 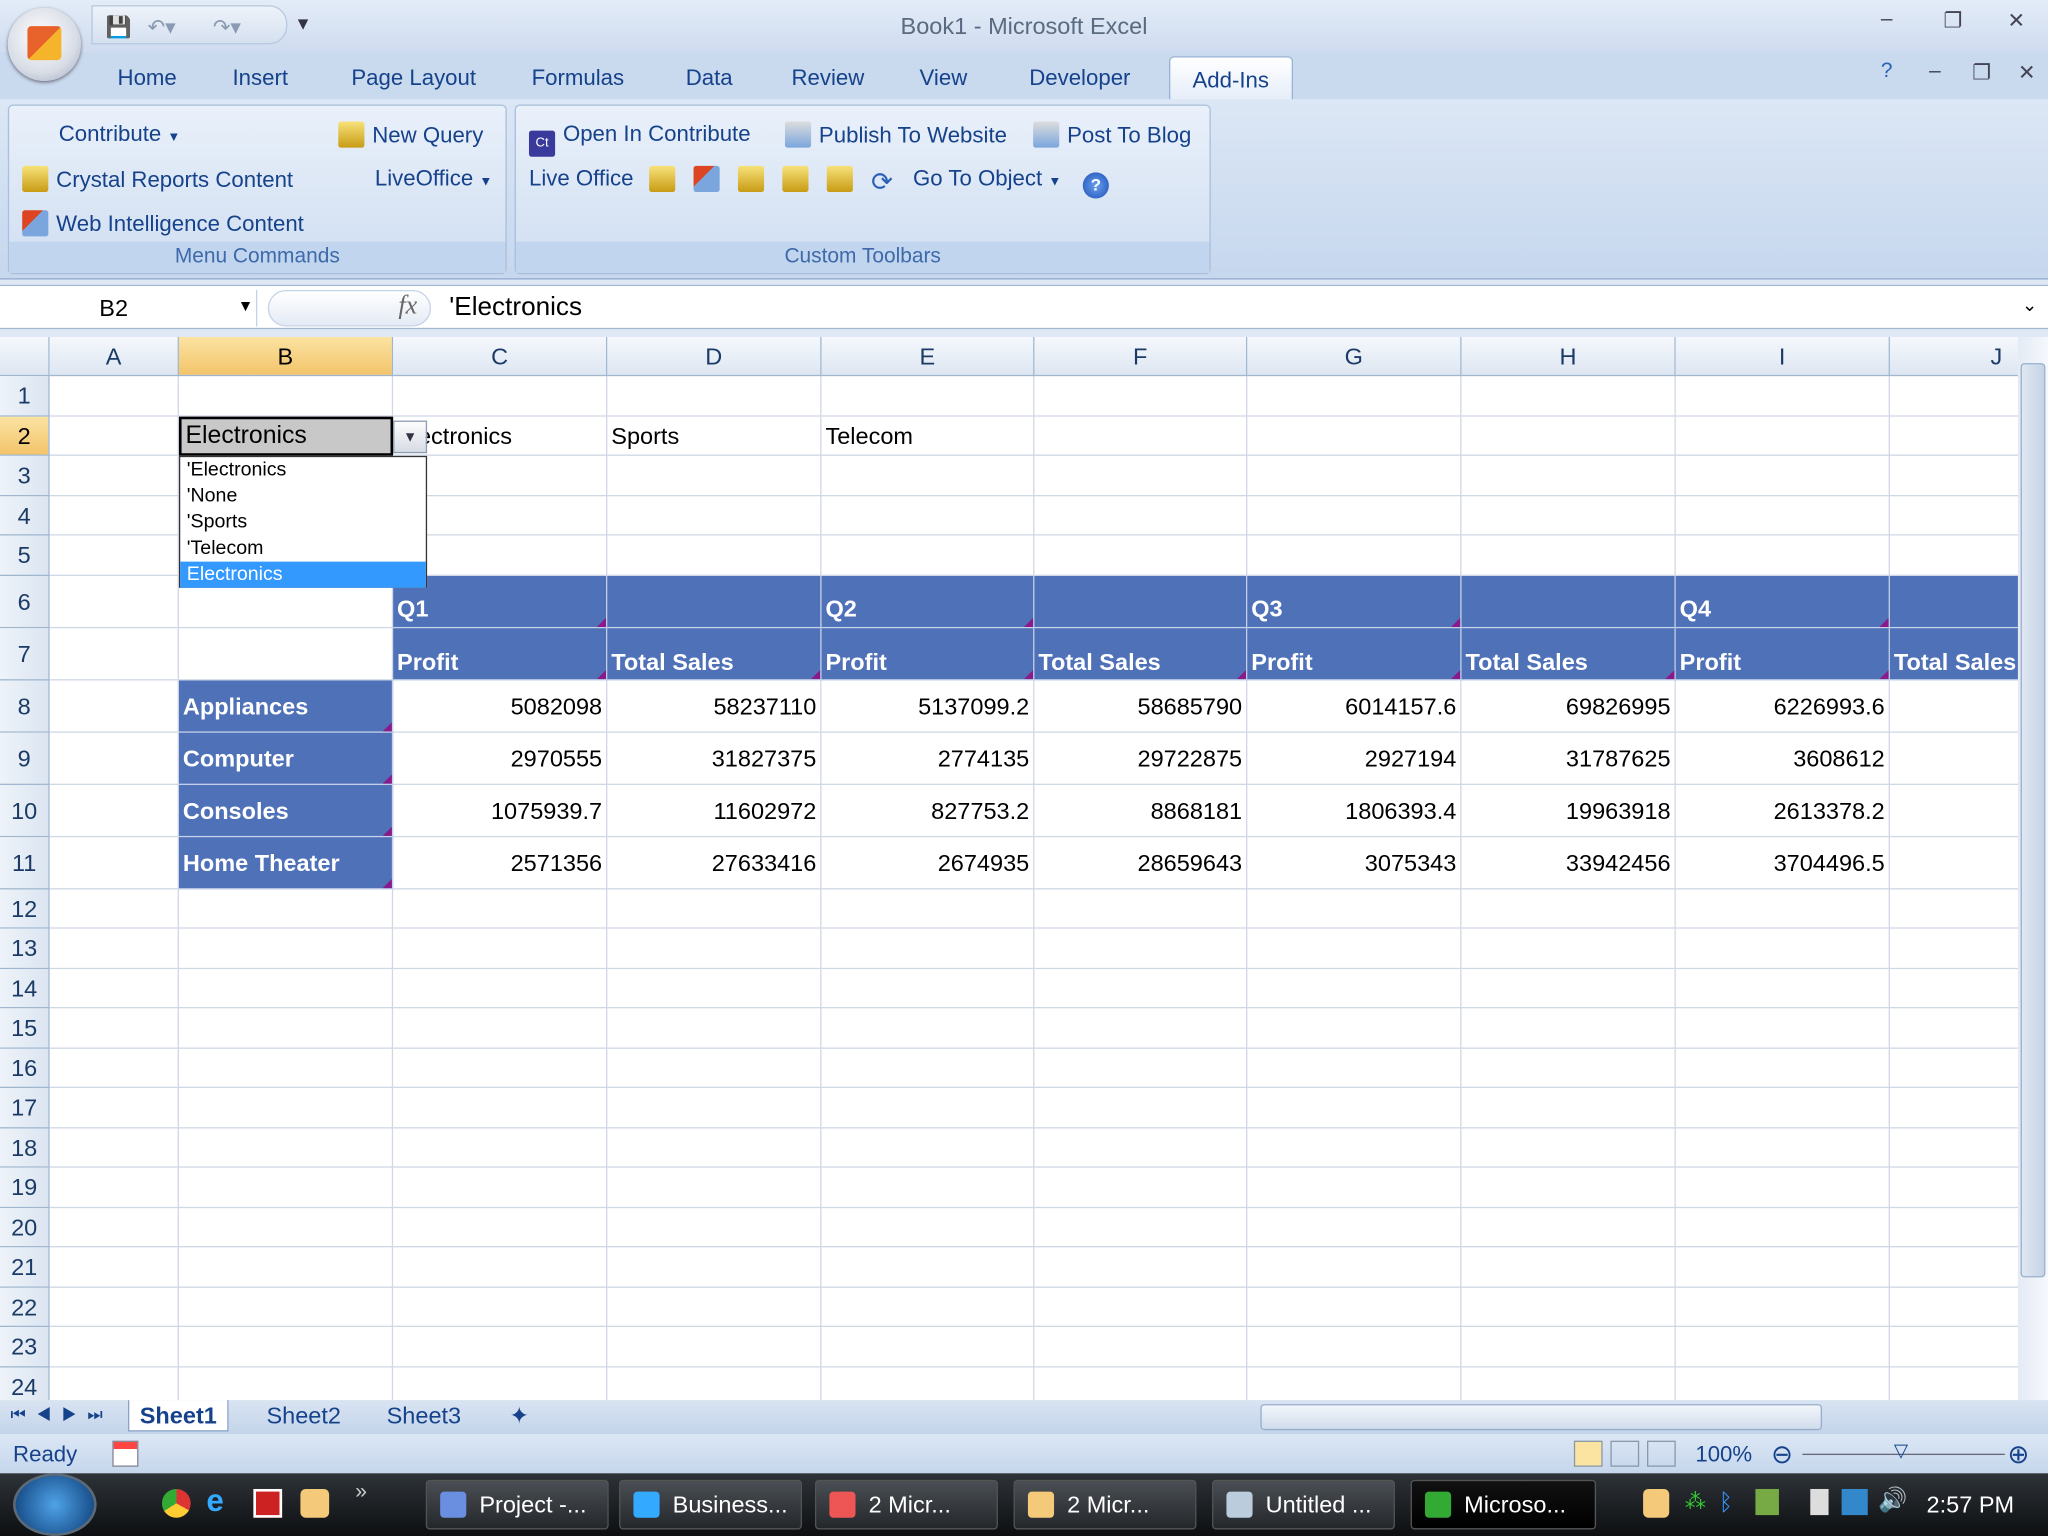 I want to click on cell-h6, so click(x=1568, y=601).